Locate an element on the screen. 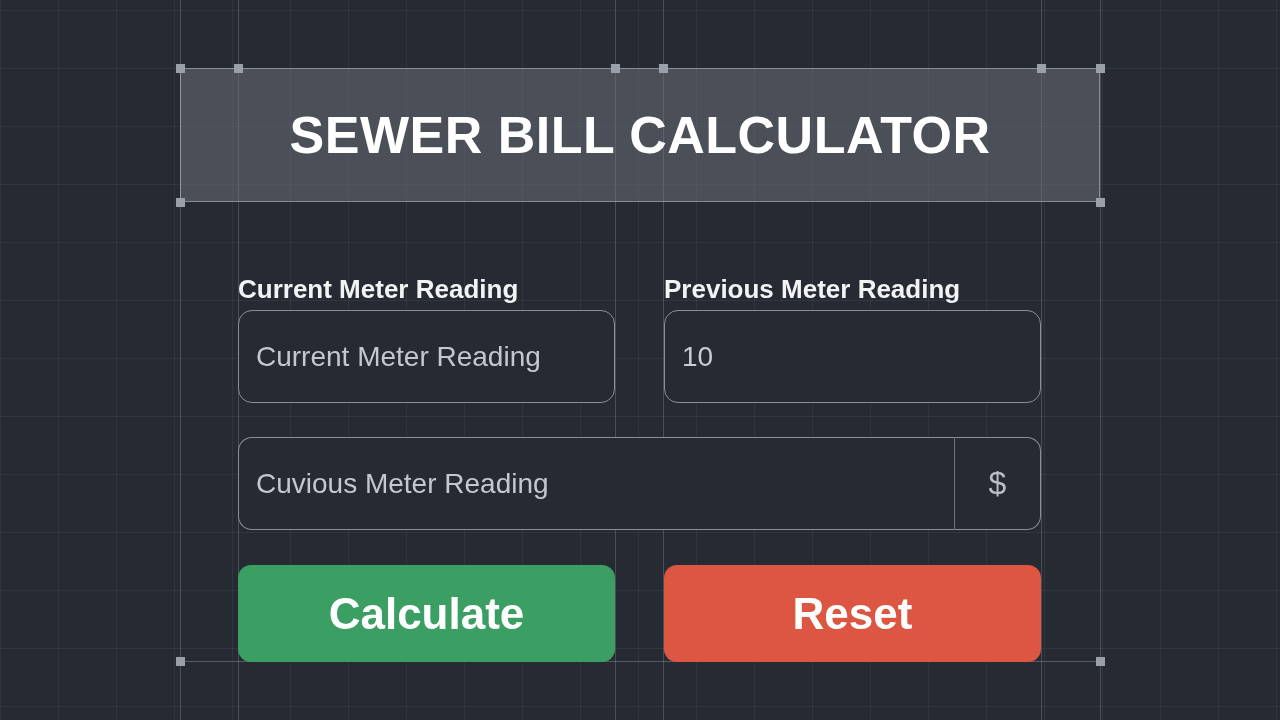 The width and height of the screenshot is (1280, 720). field-label: Previous Meter Reading is located at coordinates (813, 289).